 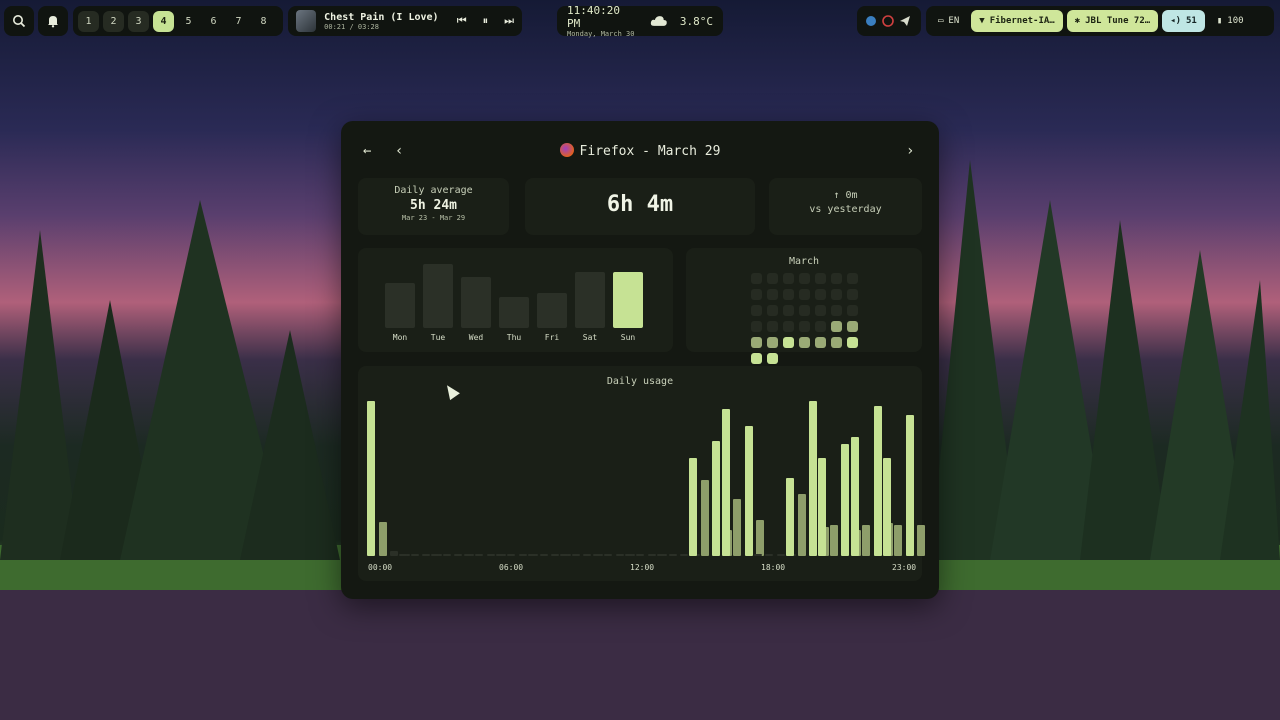 I want to click on tray, so click(x=889, y=21).